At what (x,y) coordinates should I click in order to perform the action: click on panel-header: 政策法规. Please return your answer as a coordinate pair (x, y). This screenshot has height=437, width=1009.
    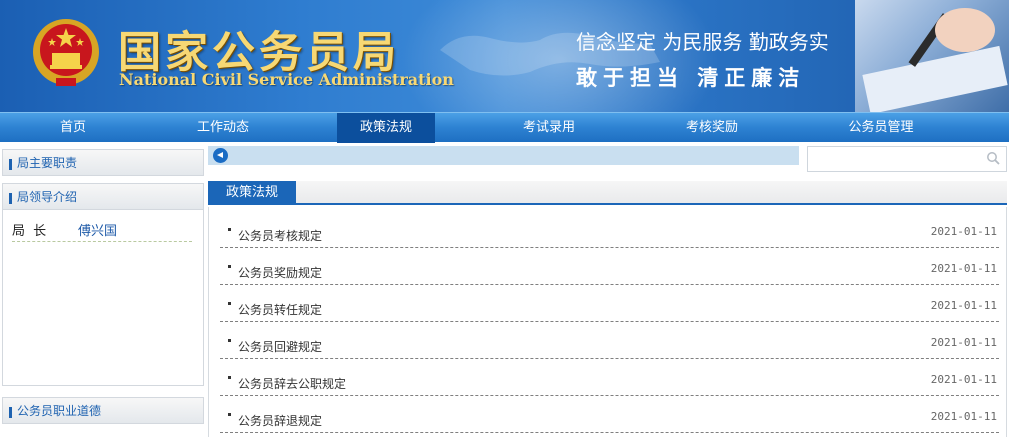
    Looking at the image, I should click on (607, 193).